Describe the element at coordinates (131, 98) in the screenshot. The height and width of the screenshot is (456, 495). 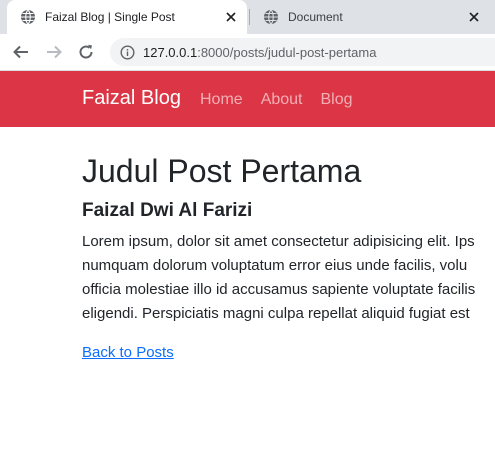
I see `navbar-brand: Faizal Blog` at that location.